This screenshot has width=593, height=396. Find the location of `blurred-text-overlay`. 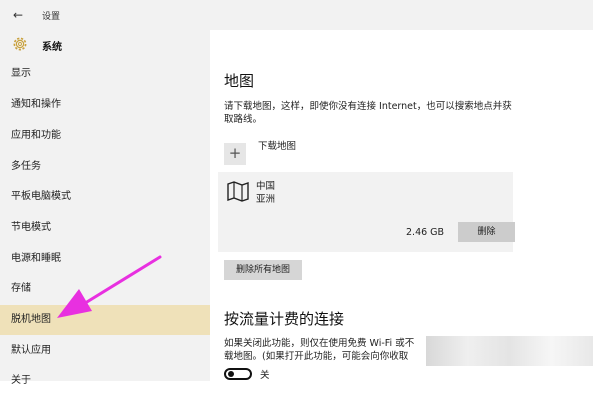

blurred-text-overlay is located at coordinates (509, 351).